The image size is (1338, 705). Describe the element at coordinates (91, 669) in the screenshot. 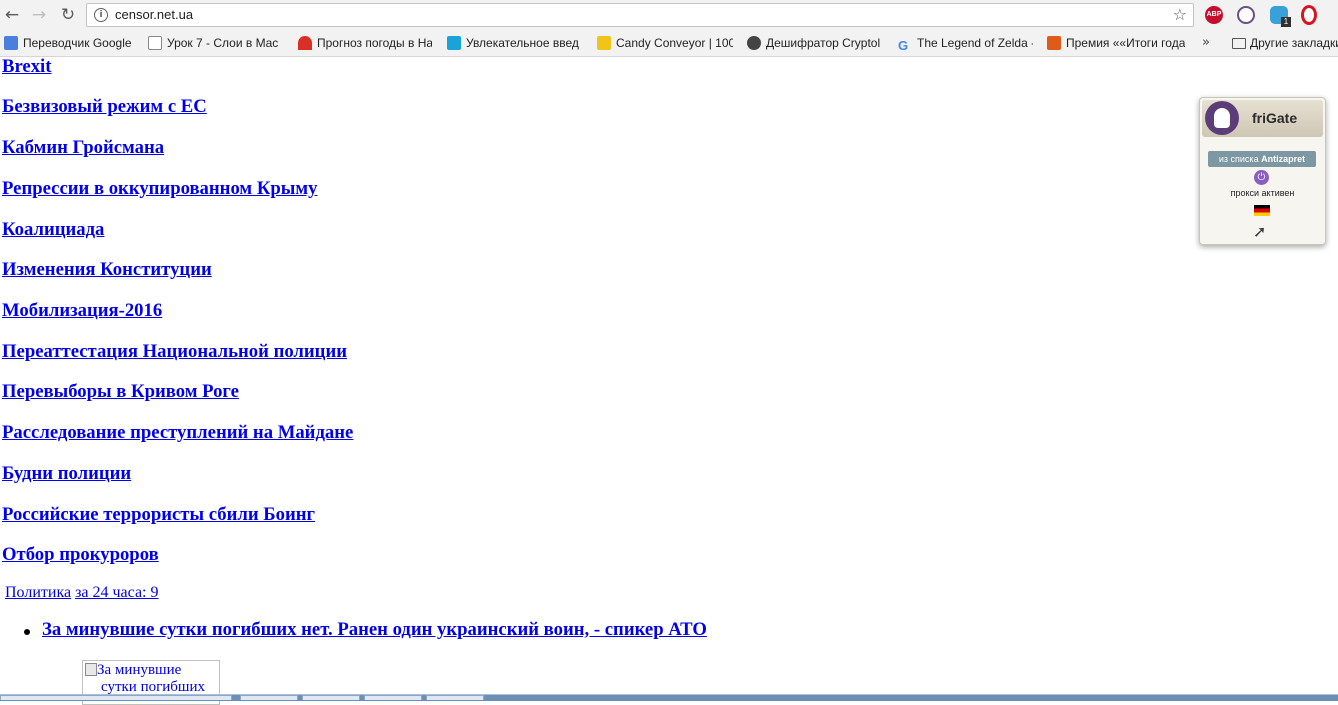

I see `broken-image-icon` at that location.